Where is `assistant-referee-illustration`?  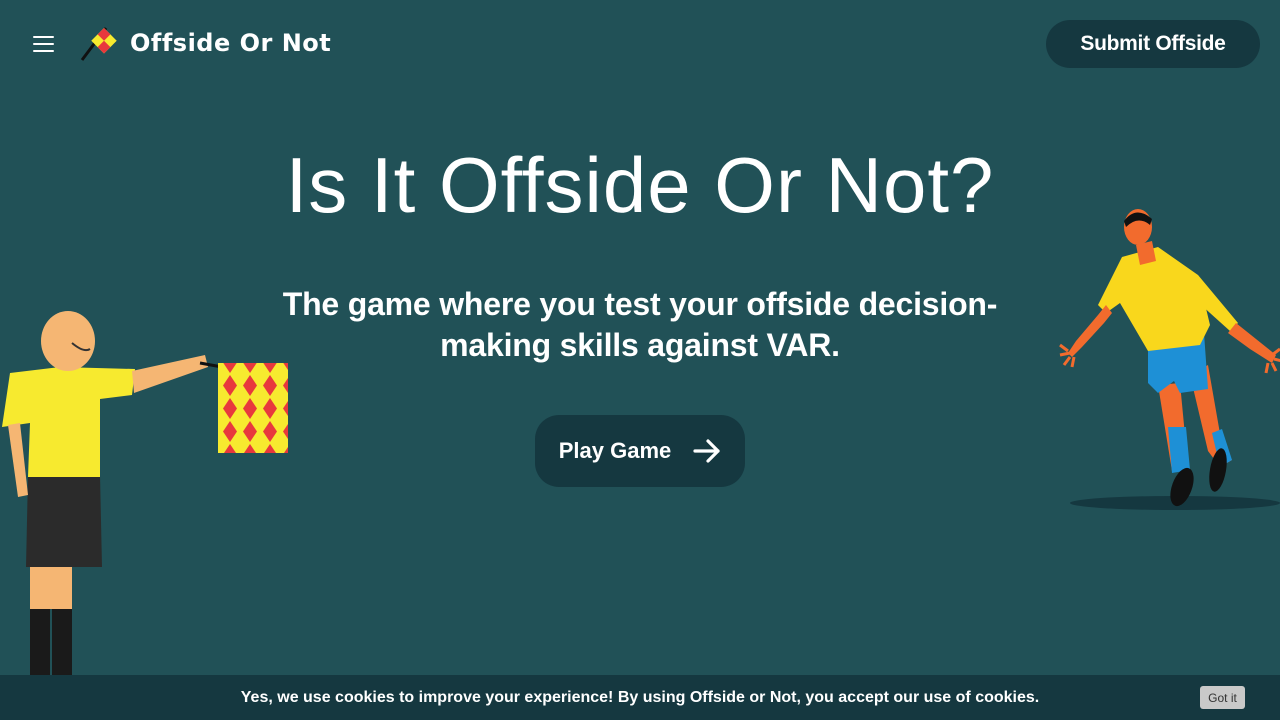 assistant-referee-illustration is located at coordinates (145, 495).